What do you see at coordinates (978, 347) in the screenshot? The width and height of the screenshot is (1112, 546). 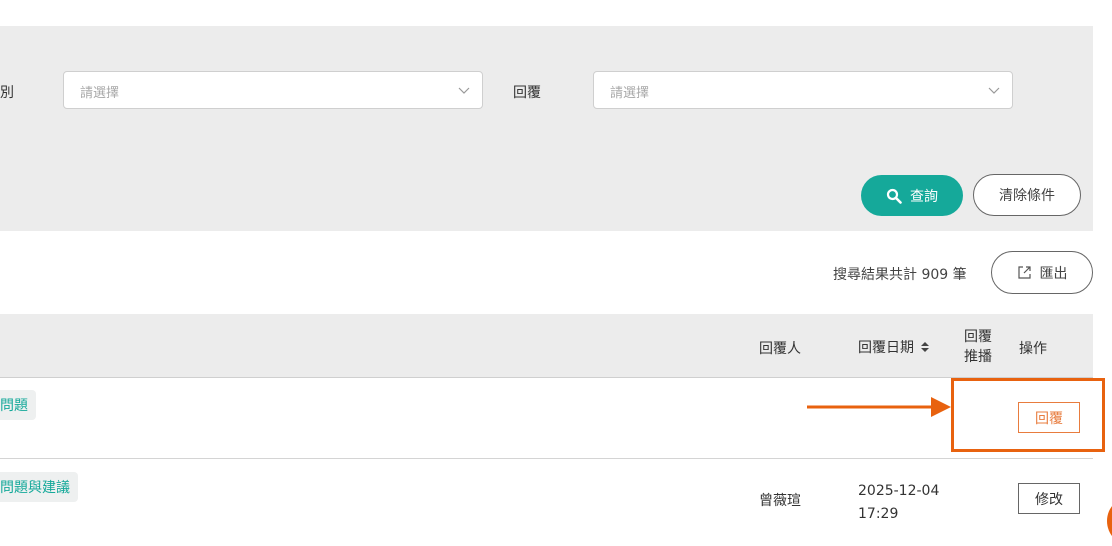 I see `header-reply-push: 回覆 推播` at bounding box center [978, 347].